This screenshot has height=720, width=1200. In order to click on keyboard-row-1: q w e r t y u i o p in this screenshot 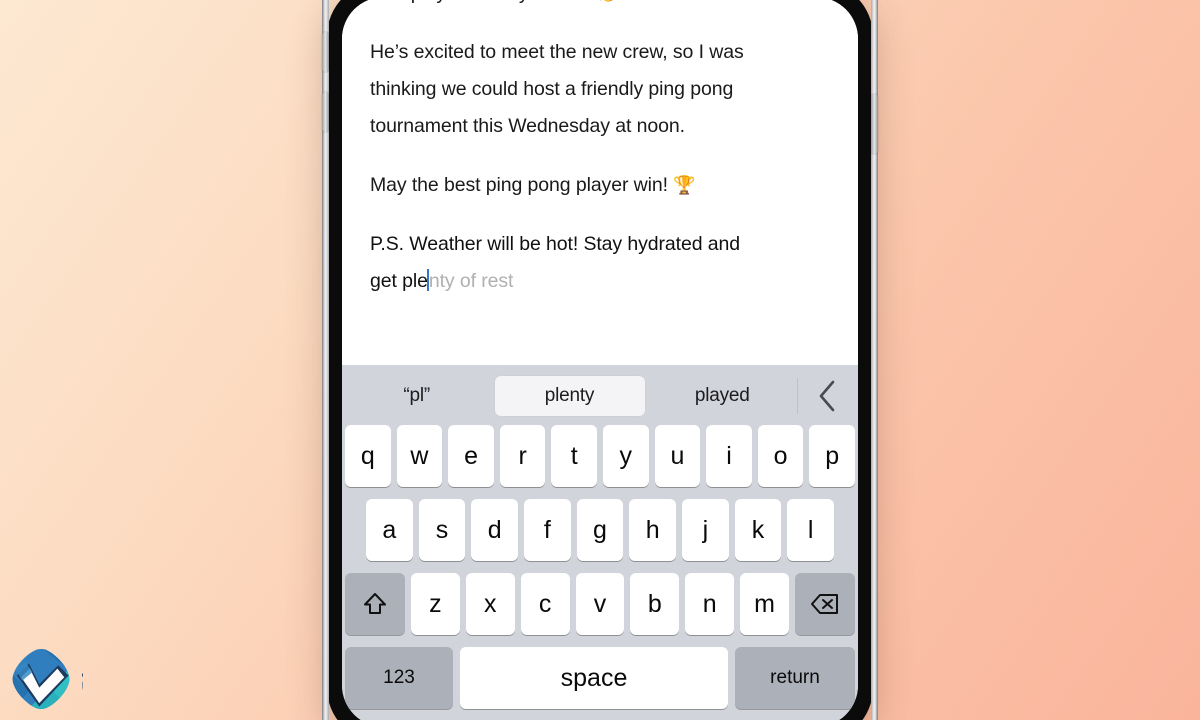, I will do `click(600, 456)`.